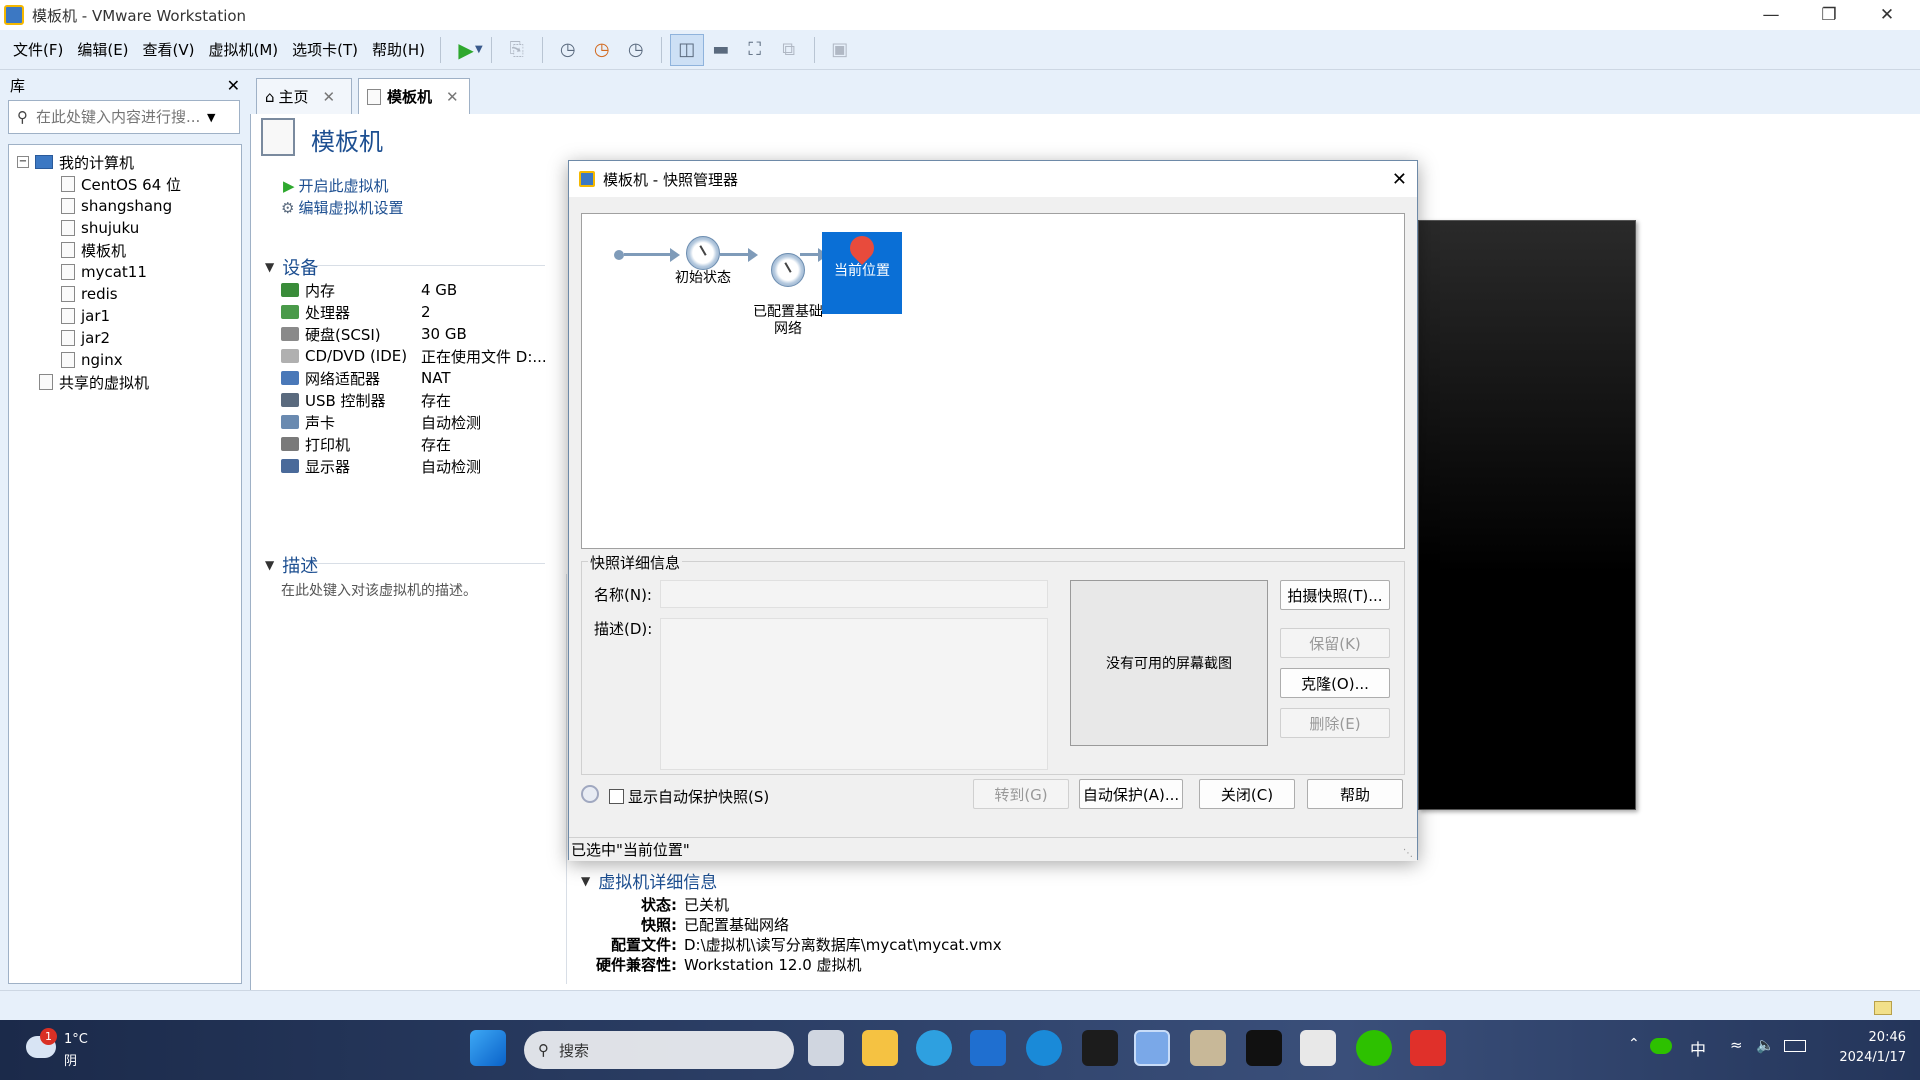  What do you see at coordinates (104, 272) in the screenshot?
I see `tree-vm-item: mycat11` at bounding box center [104, 272].